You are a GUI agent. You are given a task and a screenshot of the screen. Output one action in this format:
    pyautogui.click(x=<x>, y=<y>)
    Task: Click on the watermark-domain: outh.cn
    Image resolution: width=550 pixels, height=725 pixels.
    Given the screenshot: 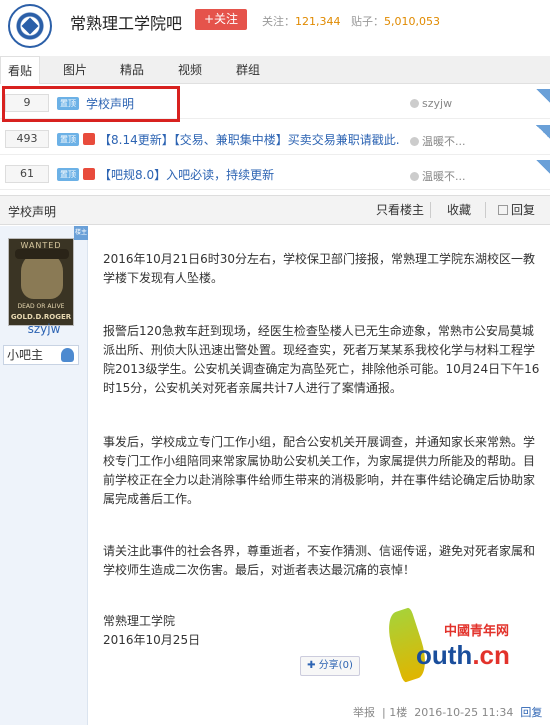 What is the action you would take?
    pyautogui.click(x=463, y=655)
    